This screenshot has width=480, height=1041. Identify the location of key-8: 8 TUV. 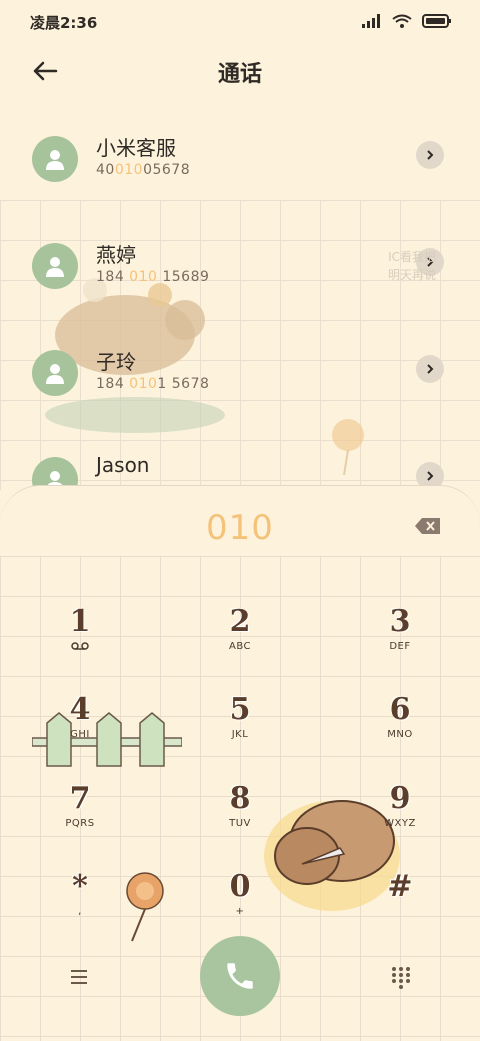
(240, 821).